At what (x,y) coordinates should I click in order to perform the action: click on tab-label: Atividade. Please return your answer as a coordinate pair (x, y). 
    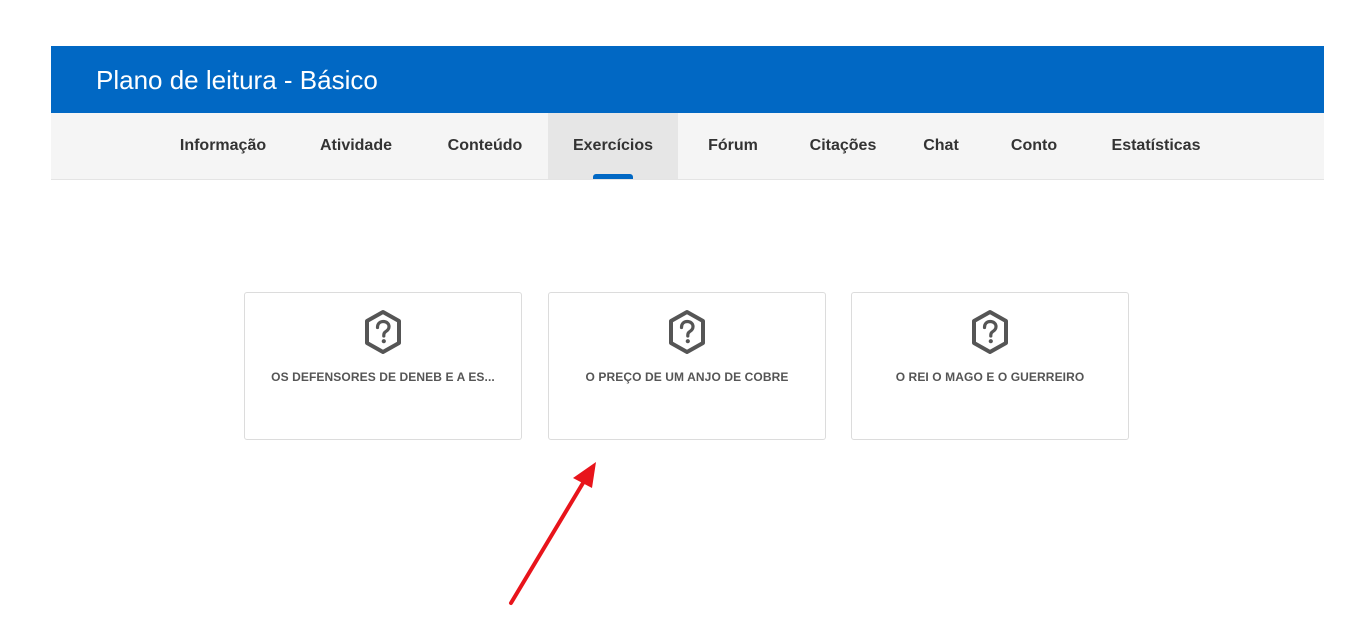
    Looking at the image, I should click on (355, 145).